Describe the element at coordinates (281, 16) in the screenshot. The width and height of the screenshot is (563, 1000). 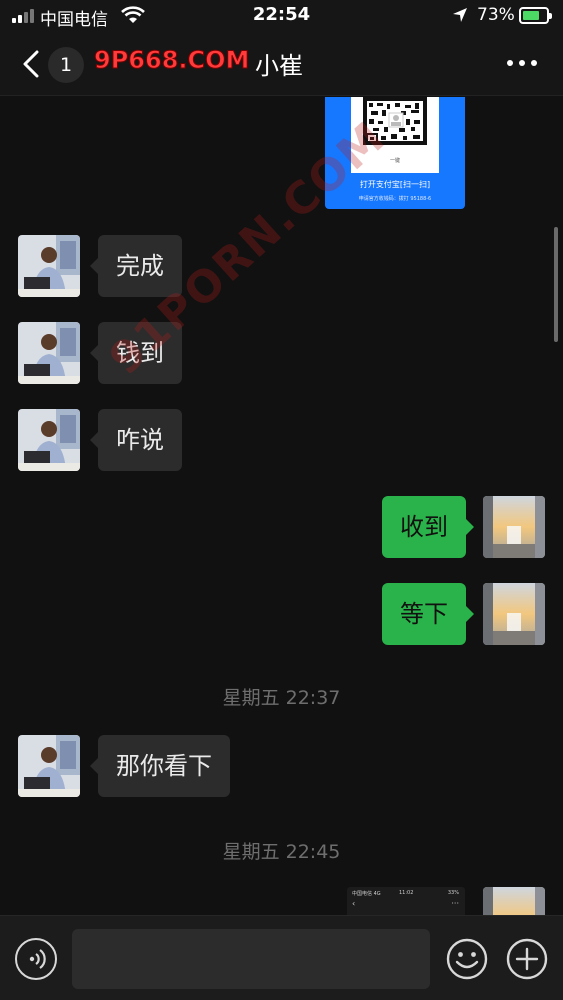
I see `status-bar: 中国电信 22:54 73%` at that location.